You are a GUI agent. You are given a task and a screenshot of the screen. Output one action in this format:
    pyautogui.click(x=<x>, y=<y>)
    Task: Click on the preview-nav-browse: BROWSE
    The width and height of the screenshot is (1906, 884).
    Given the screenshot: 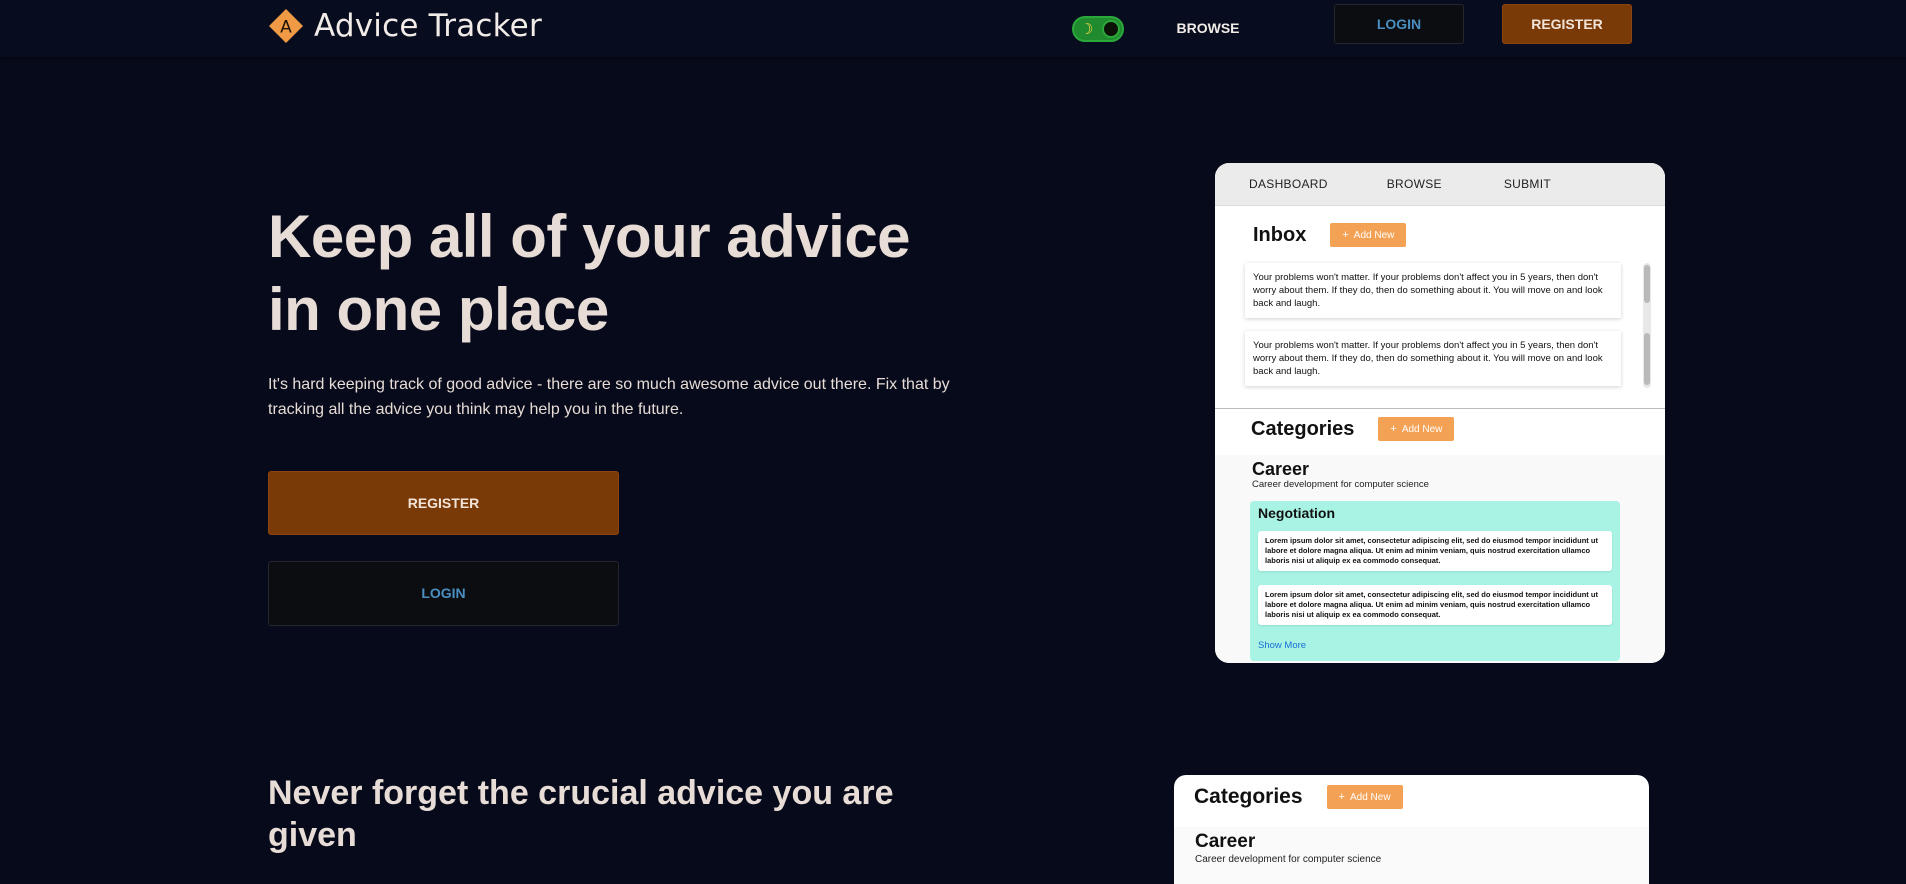 What is the action you would take?
    pyautogui.click(x=1414, y=184)
    